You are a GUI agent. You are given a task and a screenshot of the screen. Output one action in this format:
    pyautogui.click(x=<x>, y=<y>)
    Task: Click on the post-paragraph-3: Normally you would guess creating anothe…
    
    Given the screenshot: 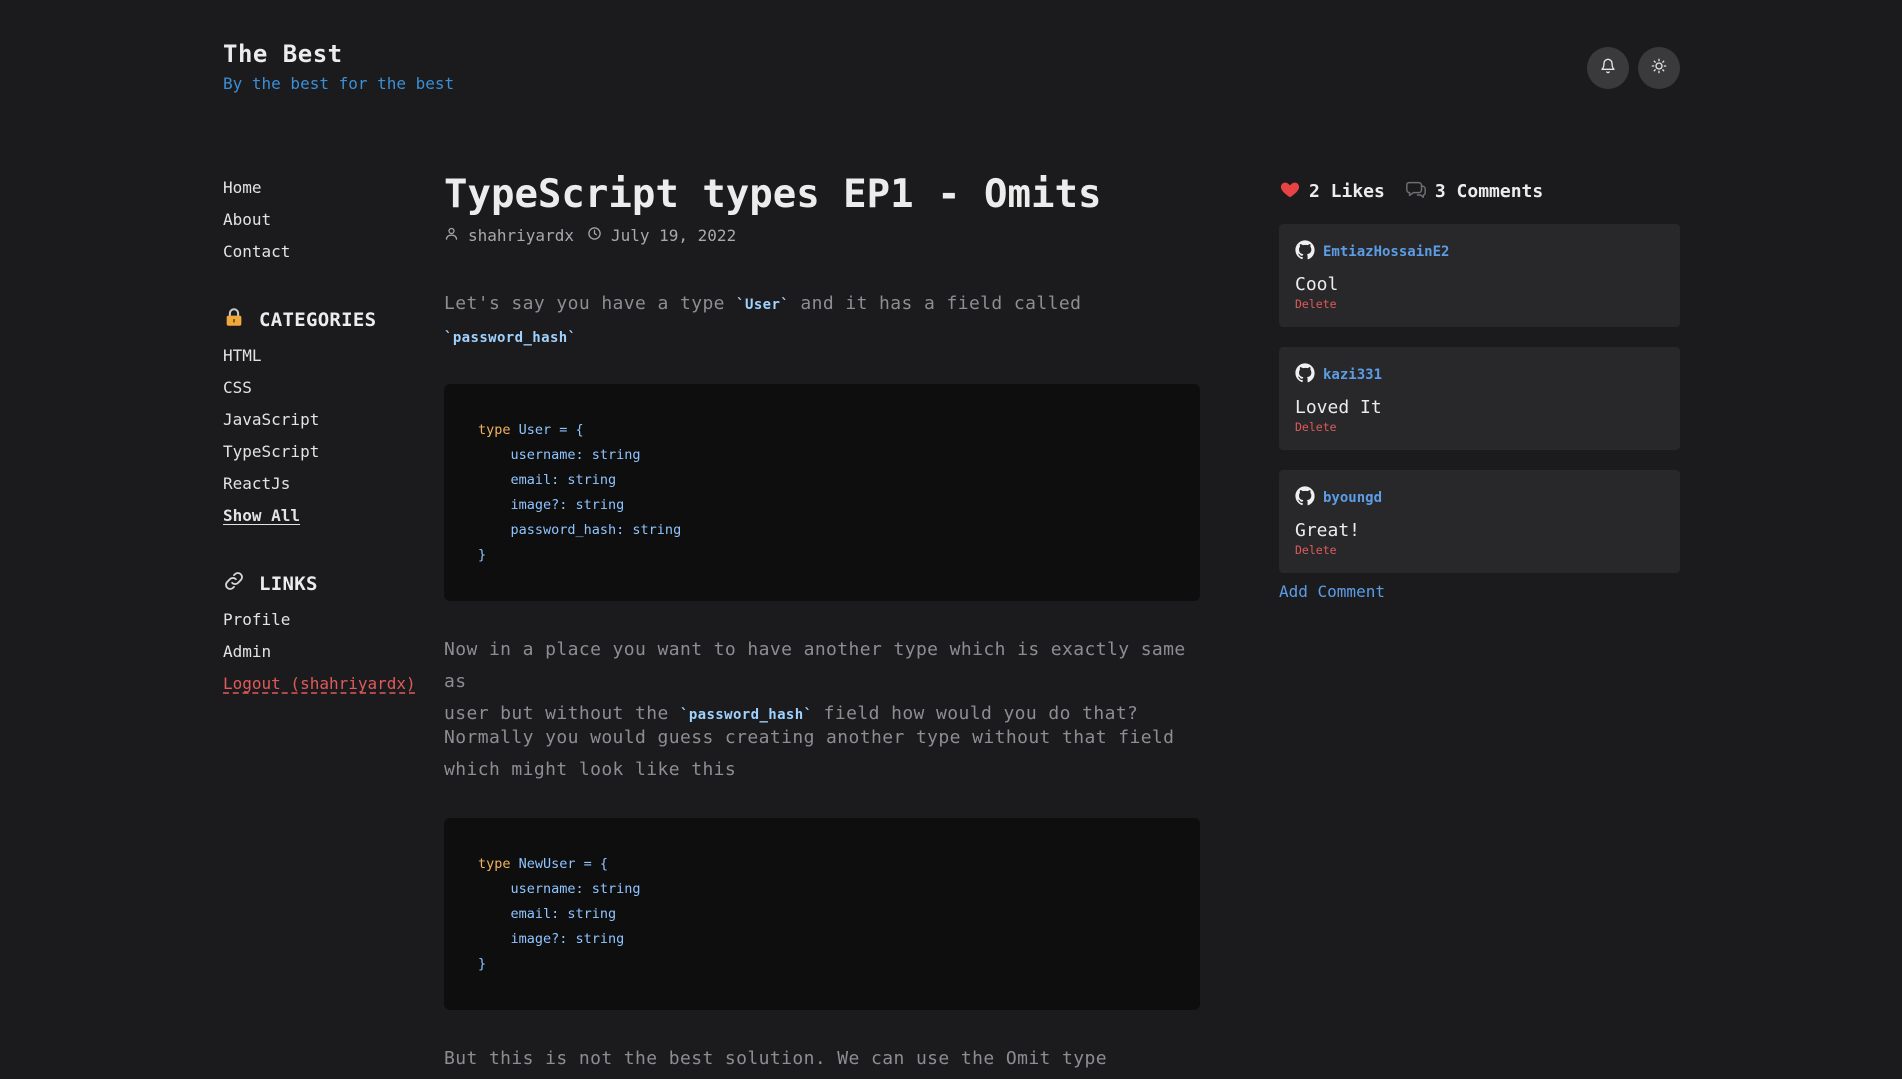 What is the action you would take?
    pyautogui.click(x=822, y=754)
    